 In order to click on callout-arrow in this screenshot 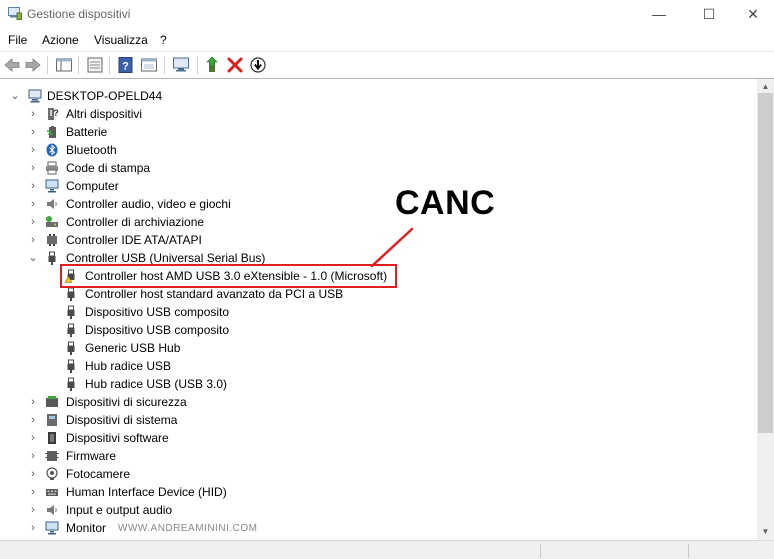, I will do `click(392, 247)`.